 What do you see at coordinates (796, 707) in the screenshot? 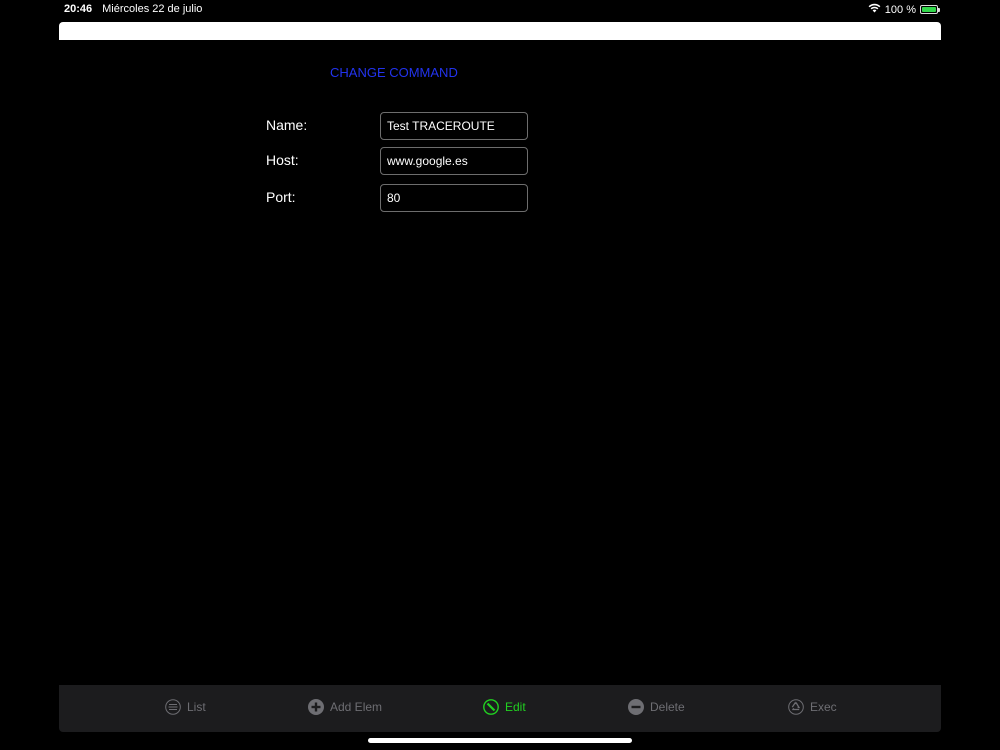
I see `recycle-icon` at bounding box center [796, 707].